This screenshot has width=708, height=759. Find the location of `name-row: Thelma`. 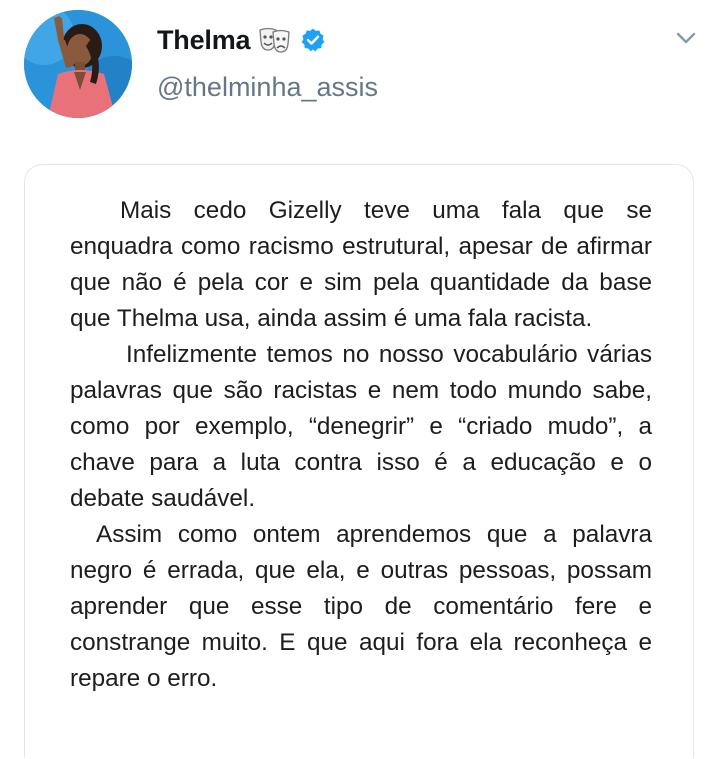

name-row: Thelma is located at coordinates (241, 40).